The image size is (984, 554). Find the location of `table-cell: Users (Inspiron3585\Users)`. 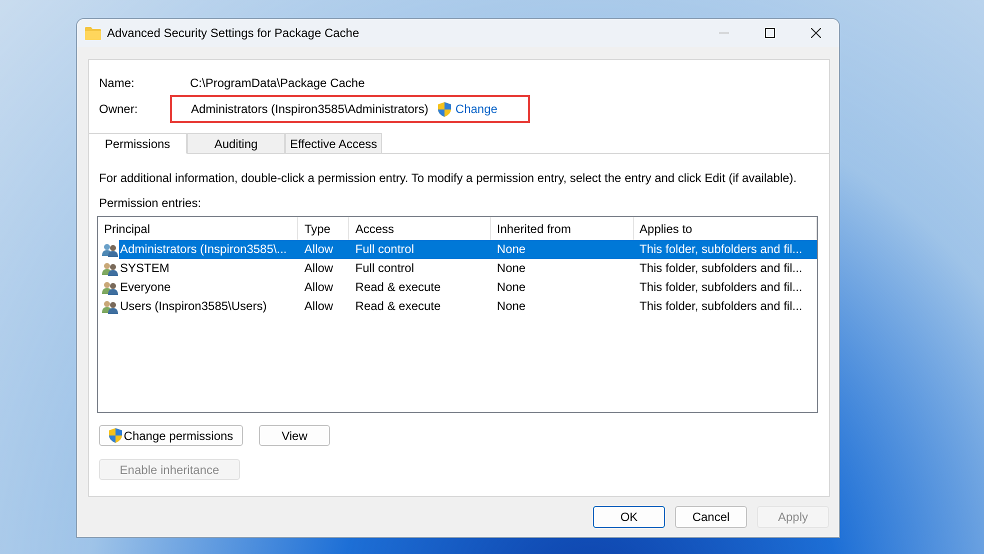

table-cell: Users (Inspiron3585\Users) is located at coordinates (208, 306).